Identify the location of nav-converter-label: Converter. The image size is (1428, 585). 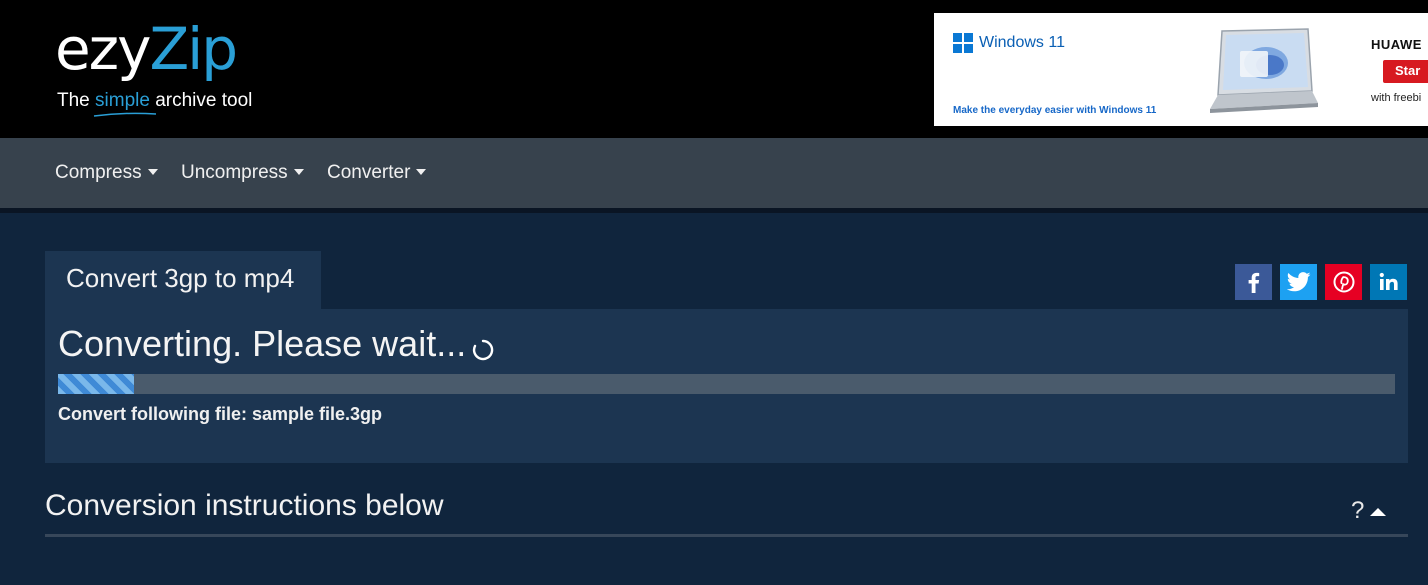
(369, 172).